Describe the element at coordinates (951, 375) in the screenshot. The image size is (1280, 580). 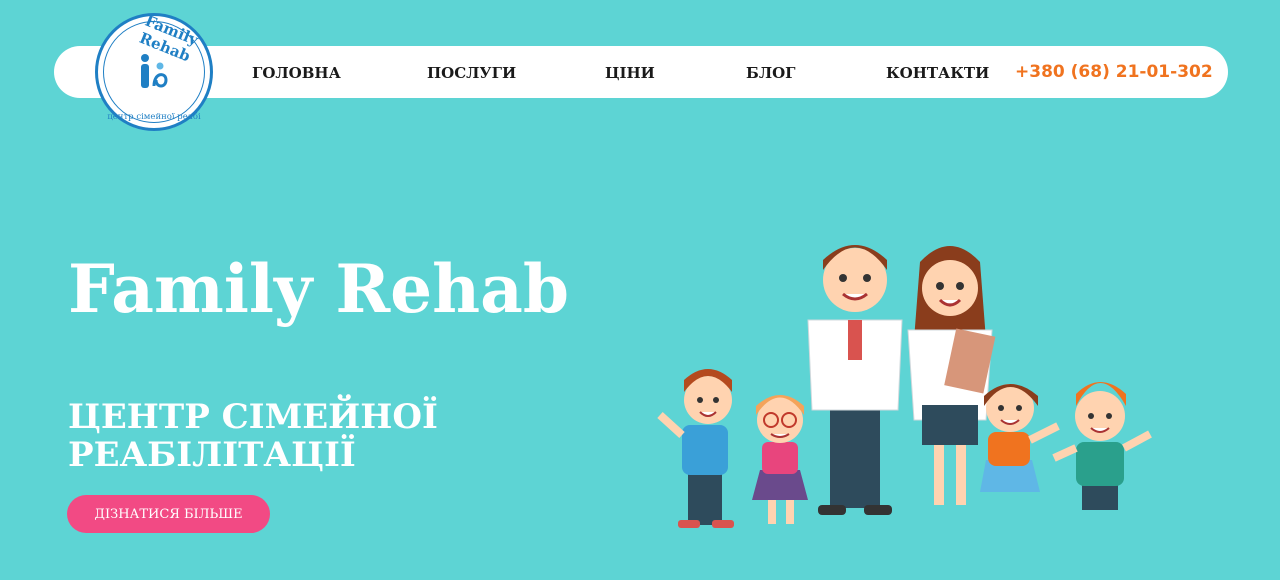
I see `female-doctor-figure` at that location.